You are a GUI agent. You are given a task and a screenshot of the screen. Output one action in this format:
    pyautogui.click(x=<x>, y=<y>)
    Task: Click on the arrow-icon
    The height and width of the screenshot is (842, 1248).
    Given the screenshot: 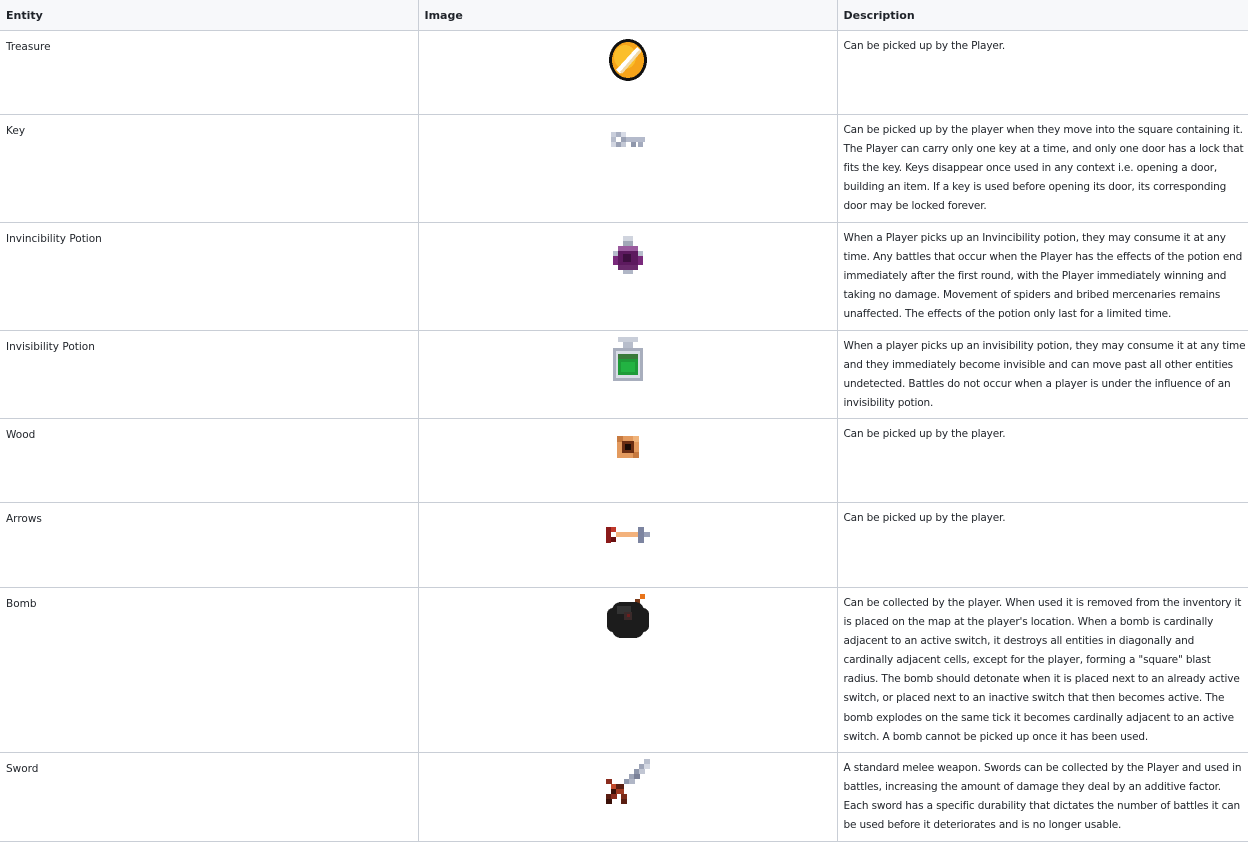 What is the action you would take?
    pyautogui.click(x=627, y=535)
    